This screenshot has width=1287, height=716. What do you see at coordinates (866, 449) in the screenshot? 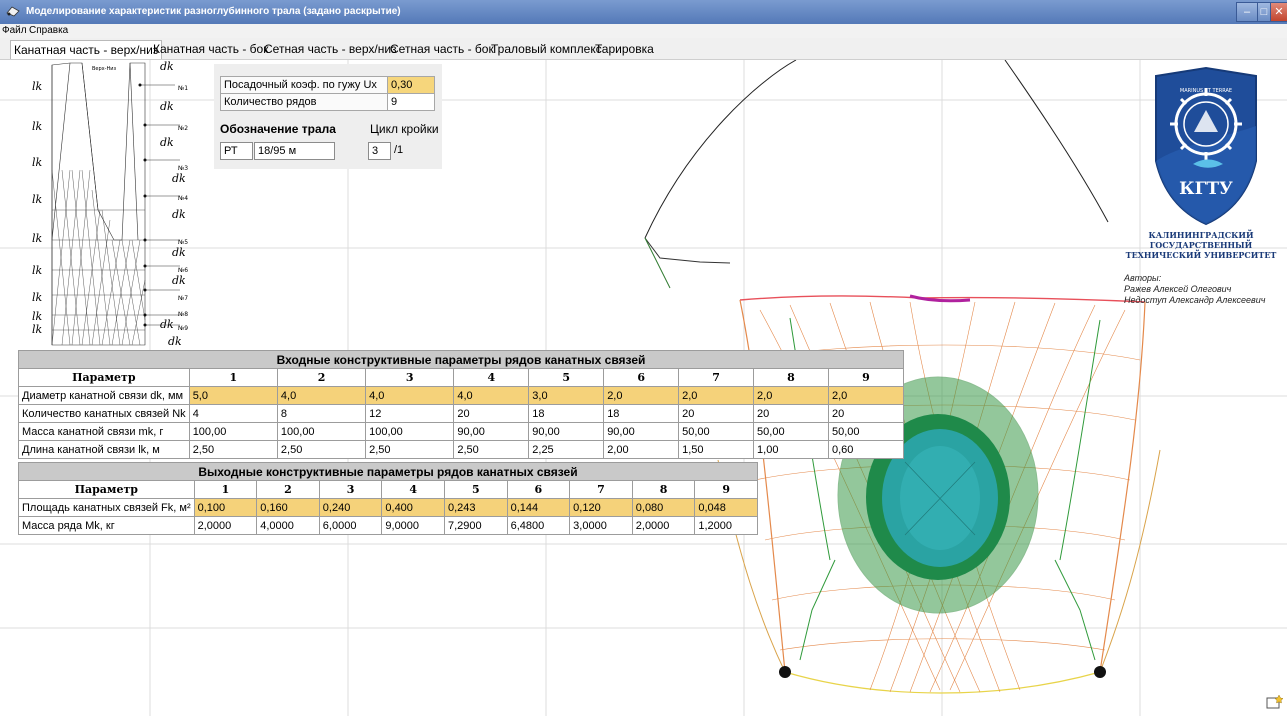
I see `cell-input: 0,60` at bounding box center [866, 449].